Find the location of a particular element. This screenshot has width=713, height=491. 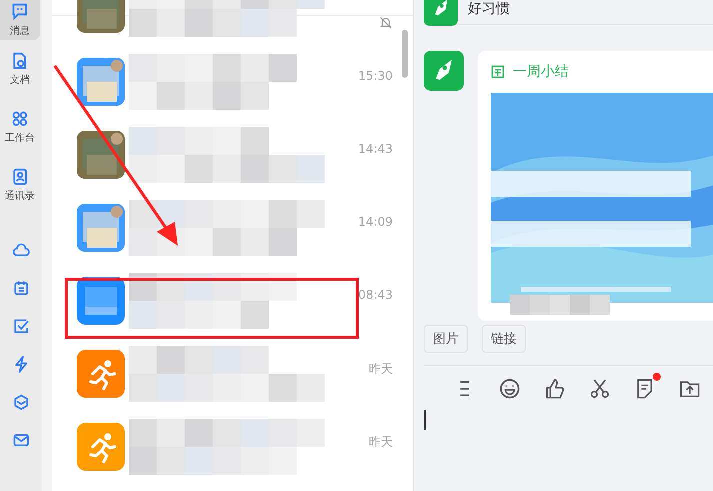

timestamp: 08:43 is located at coordinates (375, 295).